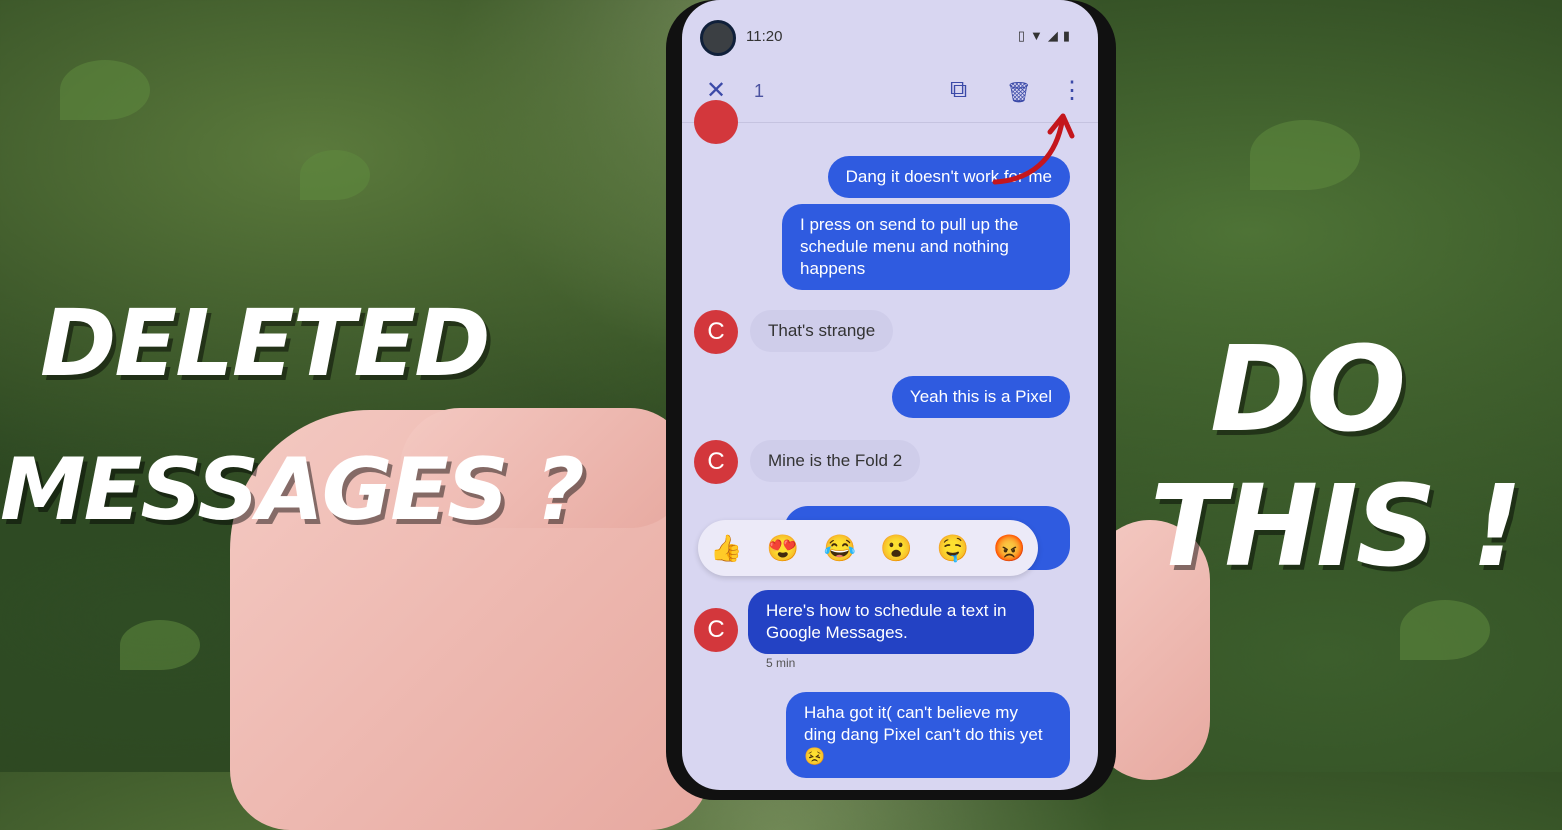 This screenshot has height=830, width=1562. What do you see at coordinates (890, 38) in the screenshot?
I see `status-bar: 11:20 ▯ ▼ ◢ ▮` at bounding box center [890, 38].